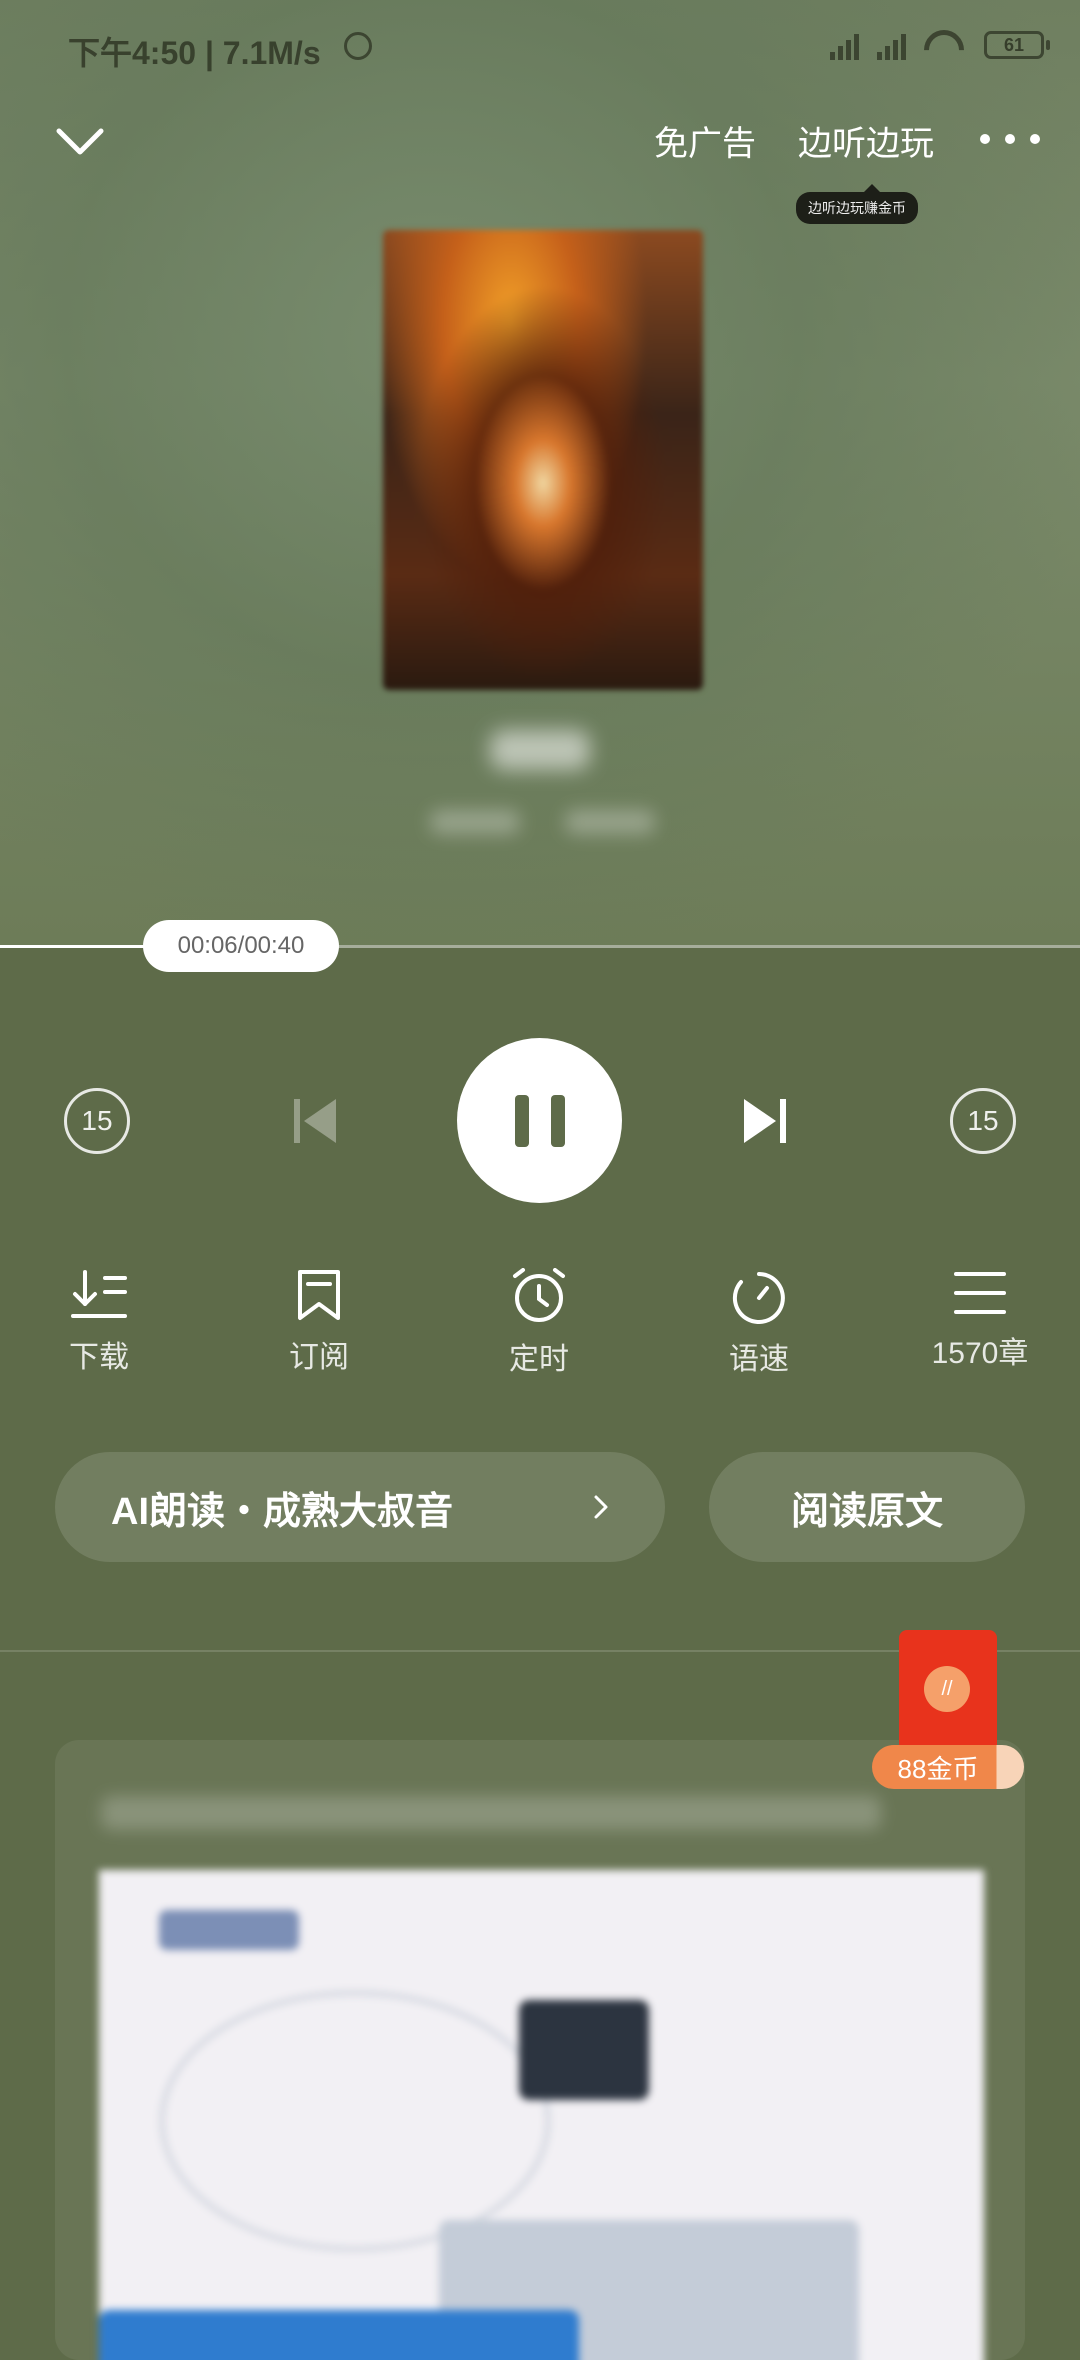  I want to click on tools-row: 下载 订阅 定时 语速 1570章, so click(540, 1333).